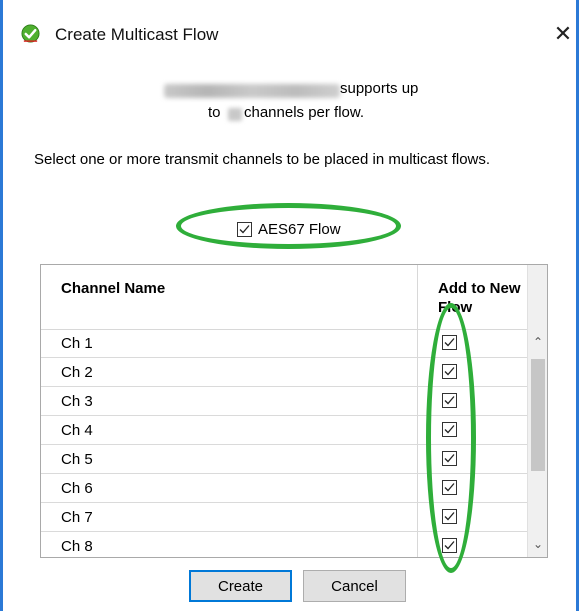 This screenshot has height=611, width=579. I want to click on title-bar: Create Multicast Flow ✕, so click(289, 31).